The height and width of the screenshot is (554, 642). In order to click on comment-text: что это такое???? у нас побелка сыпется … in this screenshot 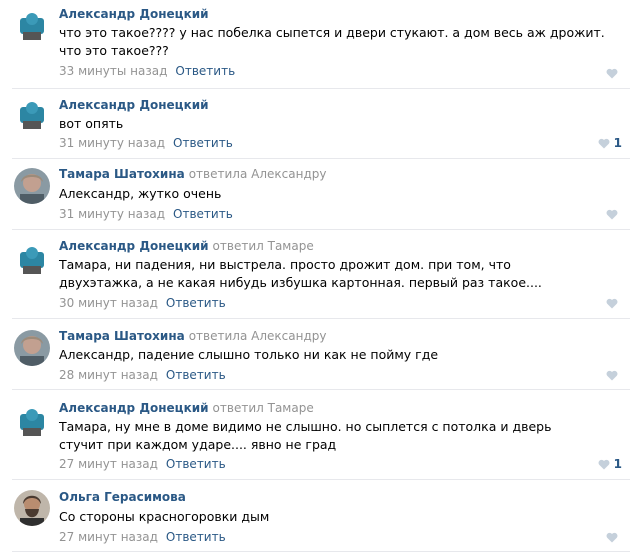, I will do `click(332, 41)`.